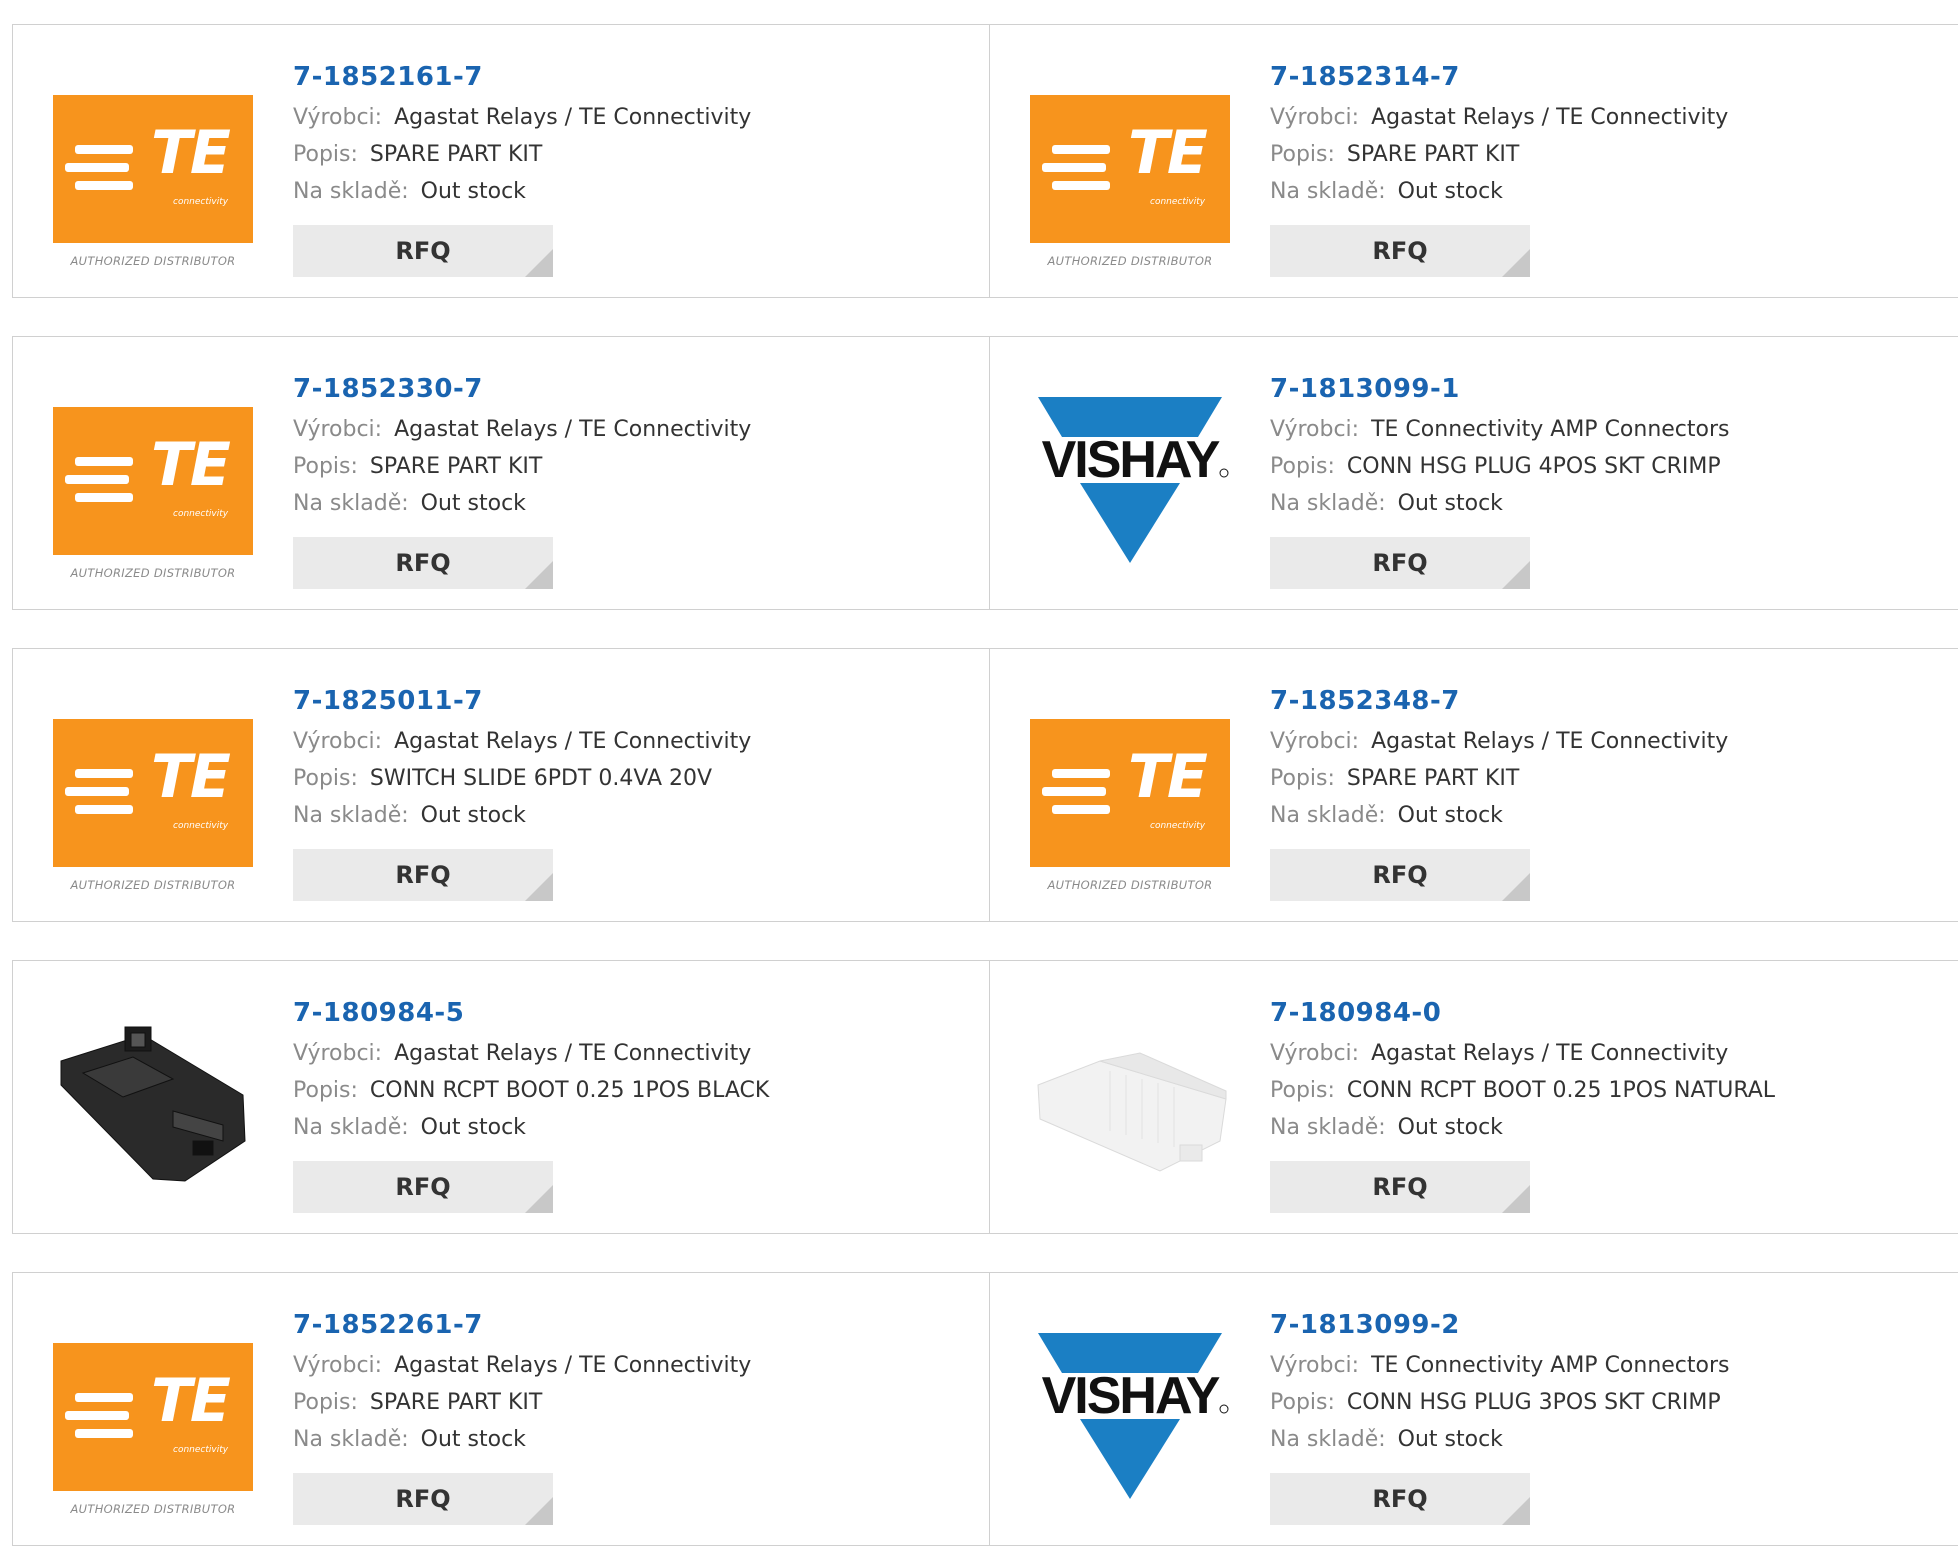 The width and height of the screenshot is (1958, 1546). I want to click on part-number-link: 7-1852330-7, so click(522, 389).